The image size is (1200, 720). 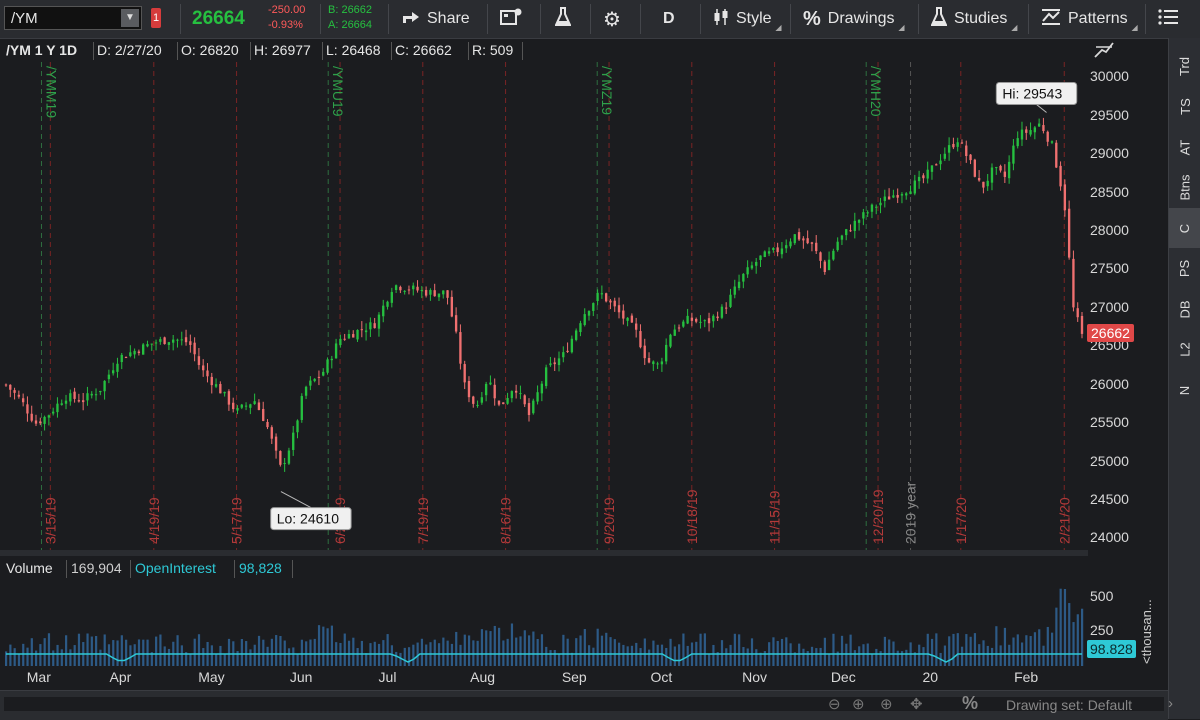 What do you see at coordinates (669, 19) in the screenshot?
I see `aggregation-button: D` at bounding box center [669, 19].